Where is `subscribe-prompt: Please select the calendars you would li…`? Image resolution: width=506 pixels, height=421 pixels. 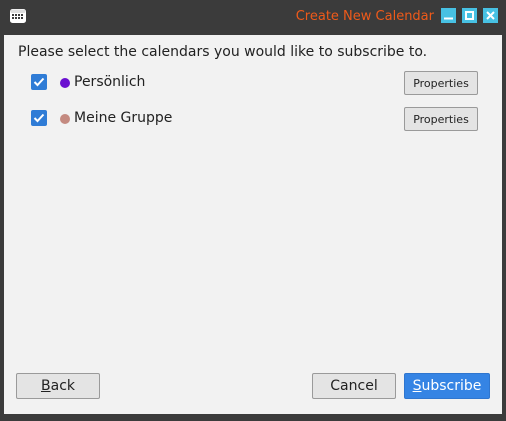
subscribe-prompt: Please select the calendars you would li… is located at coordinates (223, 52).